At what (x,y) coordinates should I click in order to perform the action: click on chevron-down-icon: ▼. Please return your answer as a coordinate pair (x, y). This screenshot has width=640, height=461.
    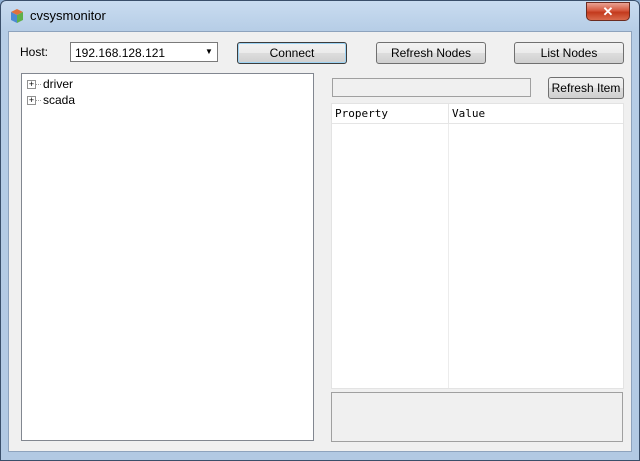
    Looking at the image, I should click on (209, 52).